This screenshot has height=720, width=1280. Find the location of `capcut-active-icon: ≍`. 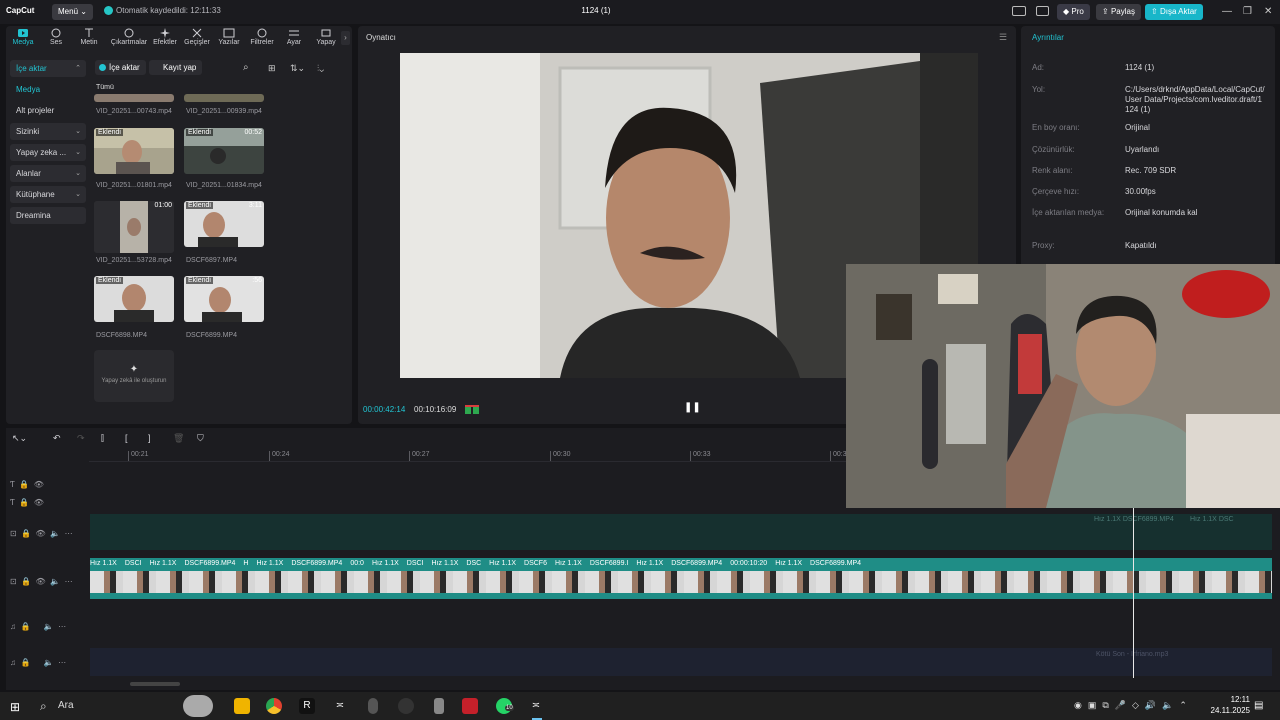

capcut-active-icon: ≍ is located at coordinates (536, 706).